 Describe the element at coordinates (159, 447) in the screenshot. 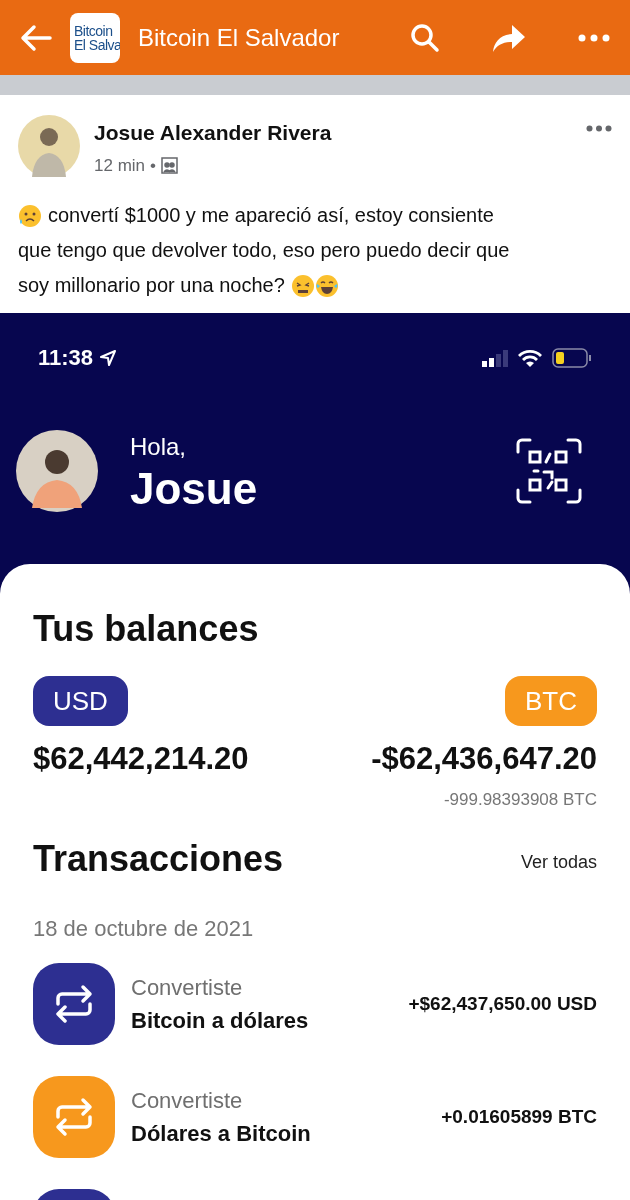

I see `greeting: Hola,` at that location.